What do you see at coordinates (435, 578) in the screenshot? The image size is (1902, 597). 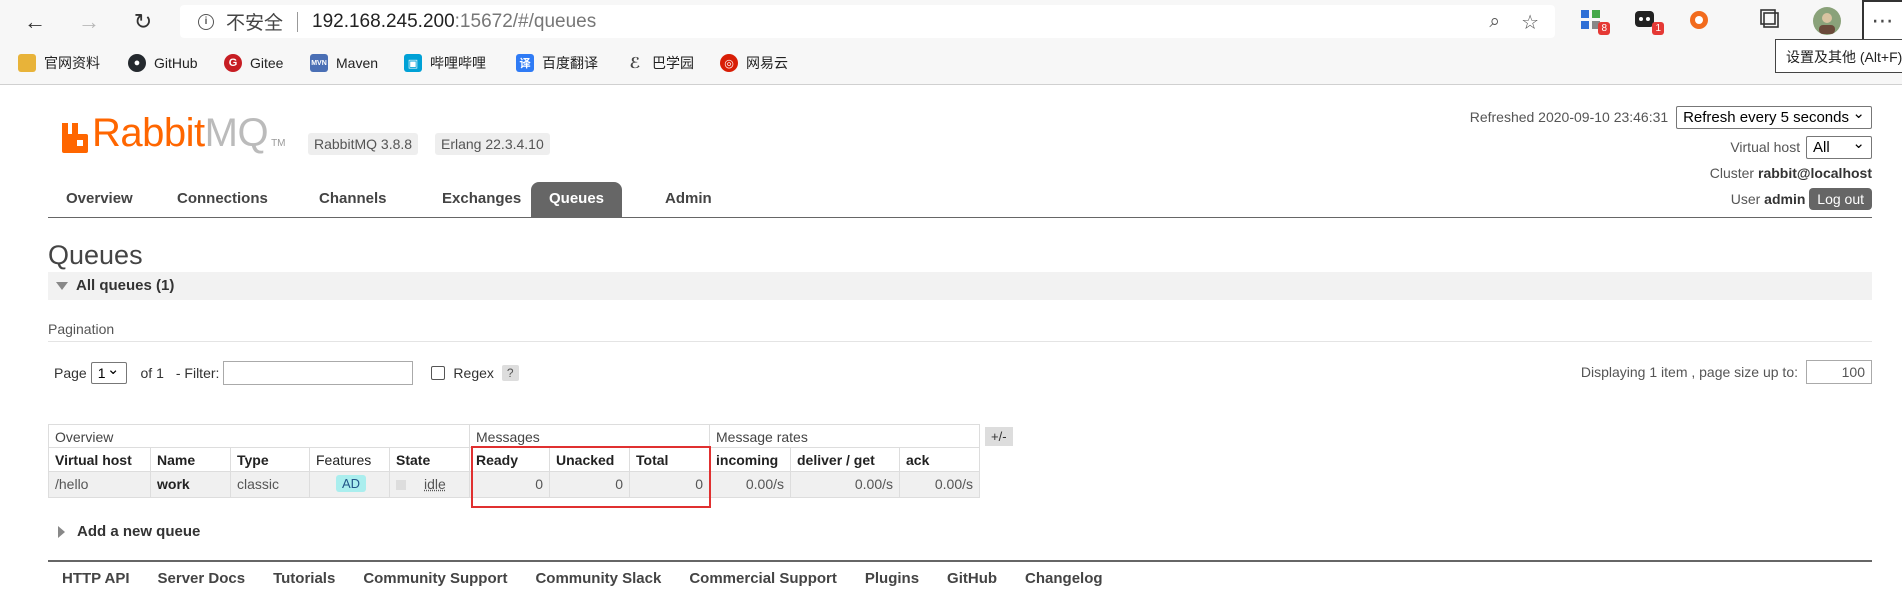 I see `footer-community-support: Community Support` at bounding box center [435, 578].